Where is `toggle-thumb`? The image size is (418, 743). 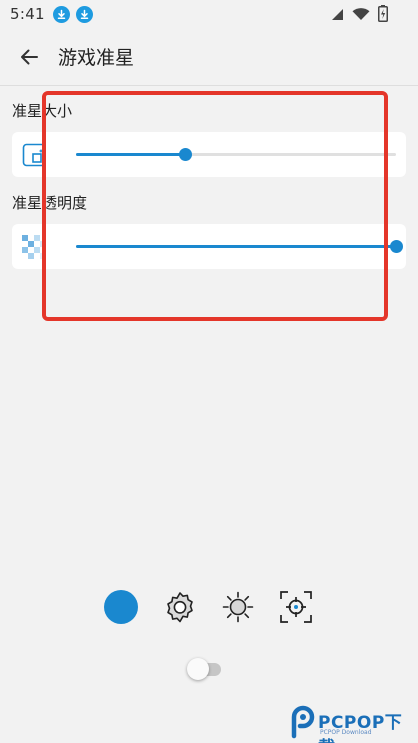
toggle-thumb is located at coordinates (198, 669).